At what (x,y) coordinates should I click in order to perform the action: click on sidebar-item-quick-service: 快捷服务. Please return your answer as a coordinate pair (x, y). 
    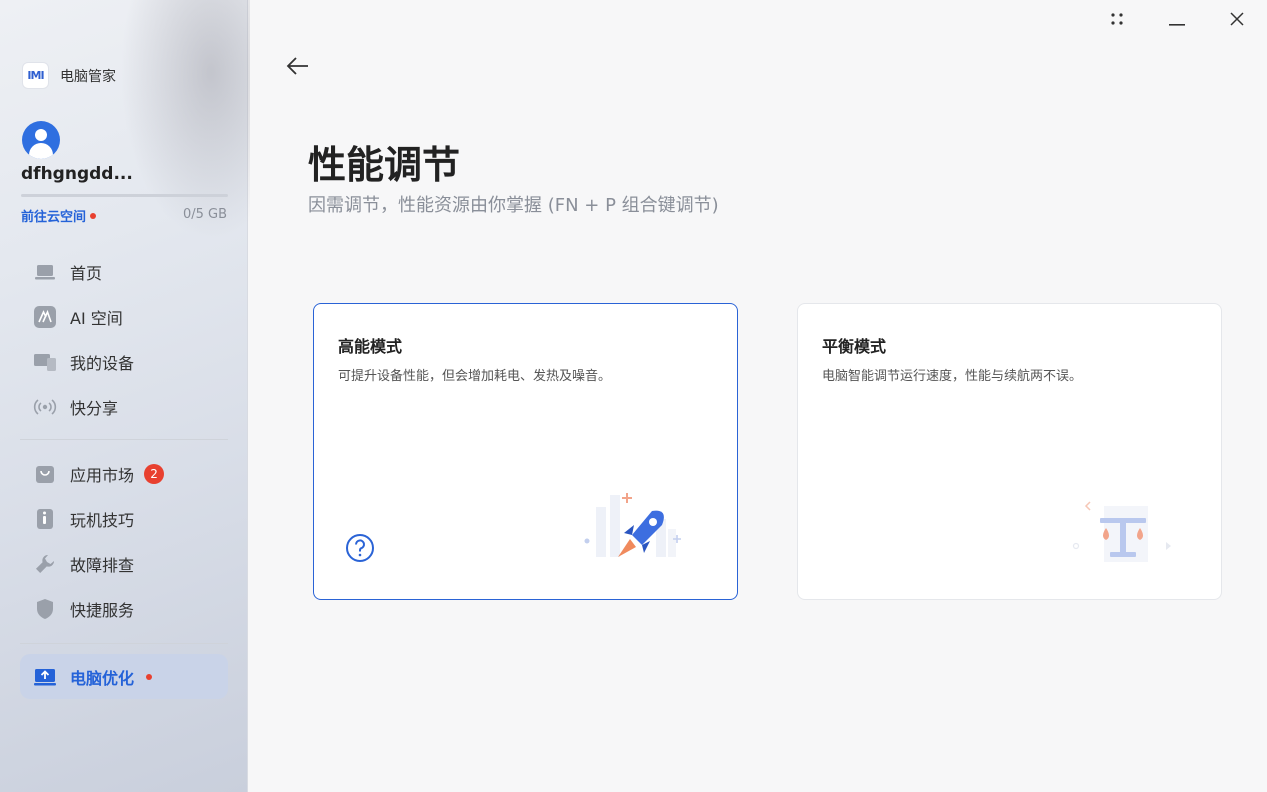
    Looking at the image, I should click on (124, 608).